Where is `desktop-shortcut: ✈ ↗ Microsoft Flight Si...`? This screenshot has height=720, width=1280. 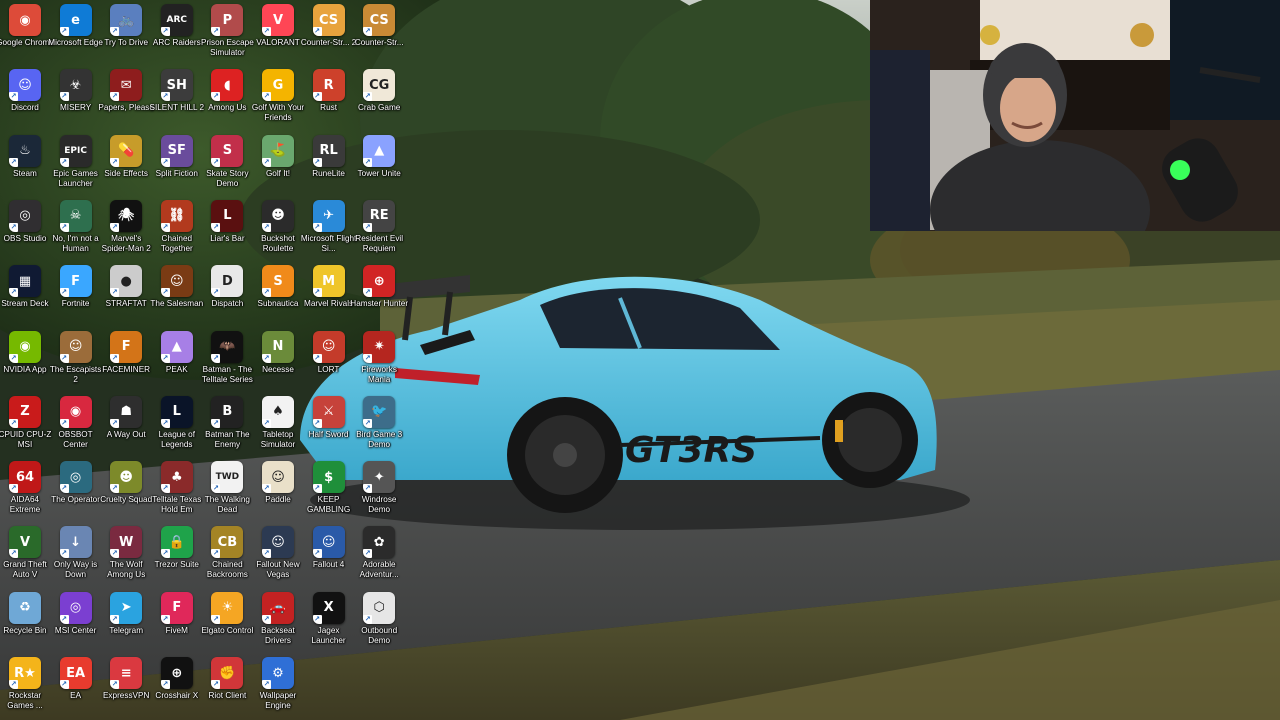 desktop-shortcut: ✈ ↗ Microsoft Flight Si... is located at coordinates (328, 228).